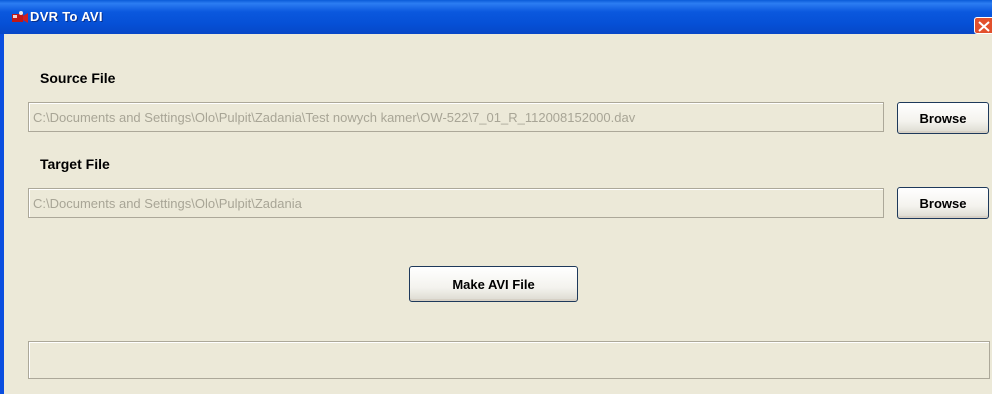 This screenshot has height=394, width=992. I want to click on source-file-field, so click(456, 117).